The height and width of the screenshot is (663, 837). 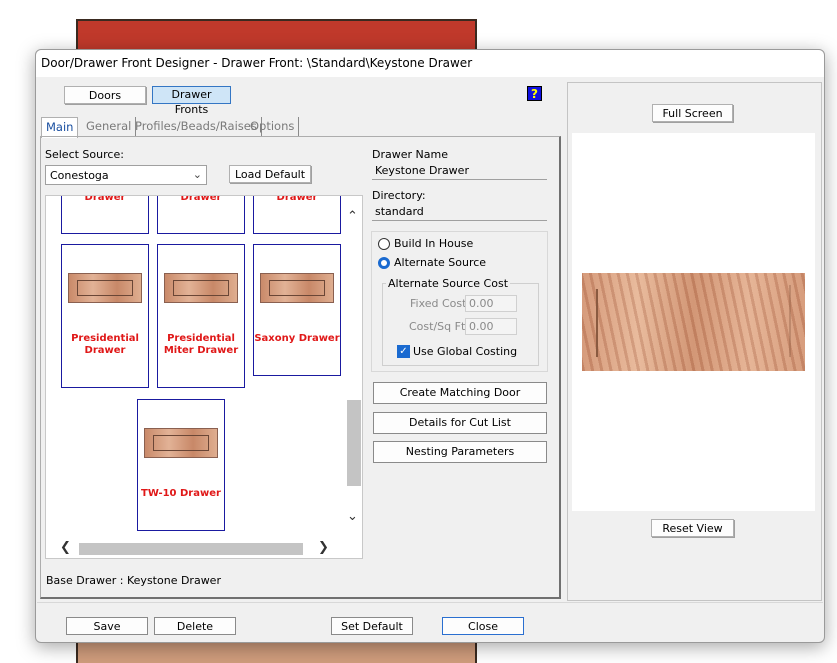 I want to click on build-in-house-radio, so click(x=384, y=244).